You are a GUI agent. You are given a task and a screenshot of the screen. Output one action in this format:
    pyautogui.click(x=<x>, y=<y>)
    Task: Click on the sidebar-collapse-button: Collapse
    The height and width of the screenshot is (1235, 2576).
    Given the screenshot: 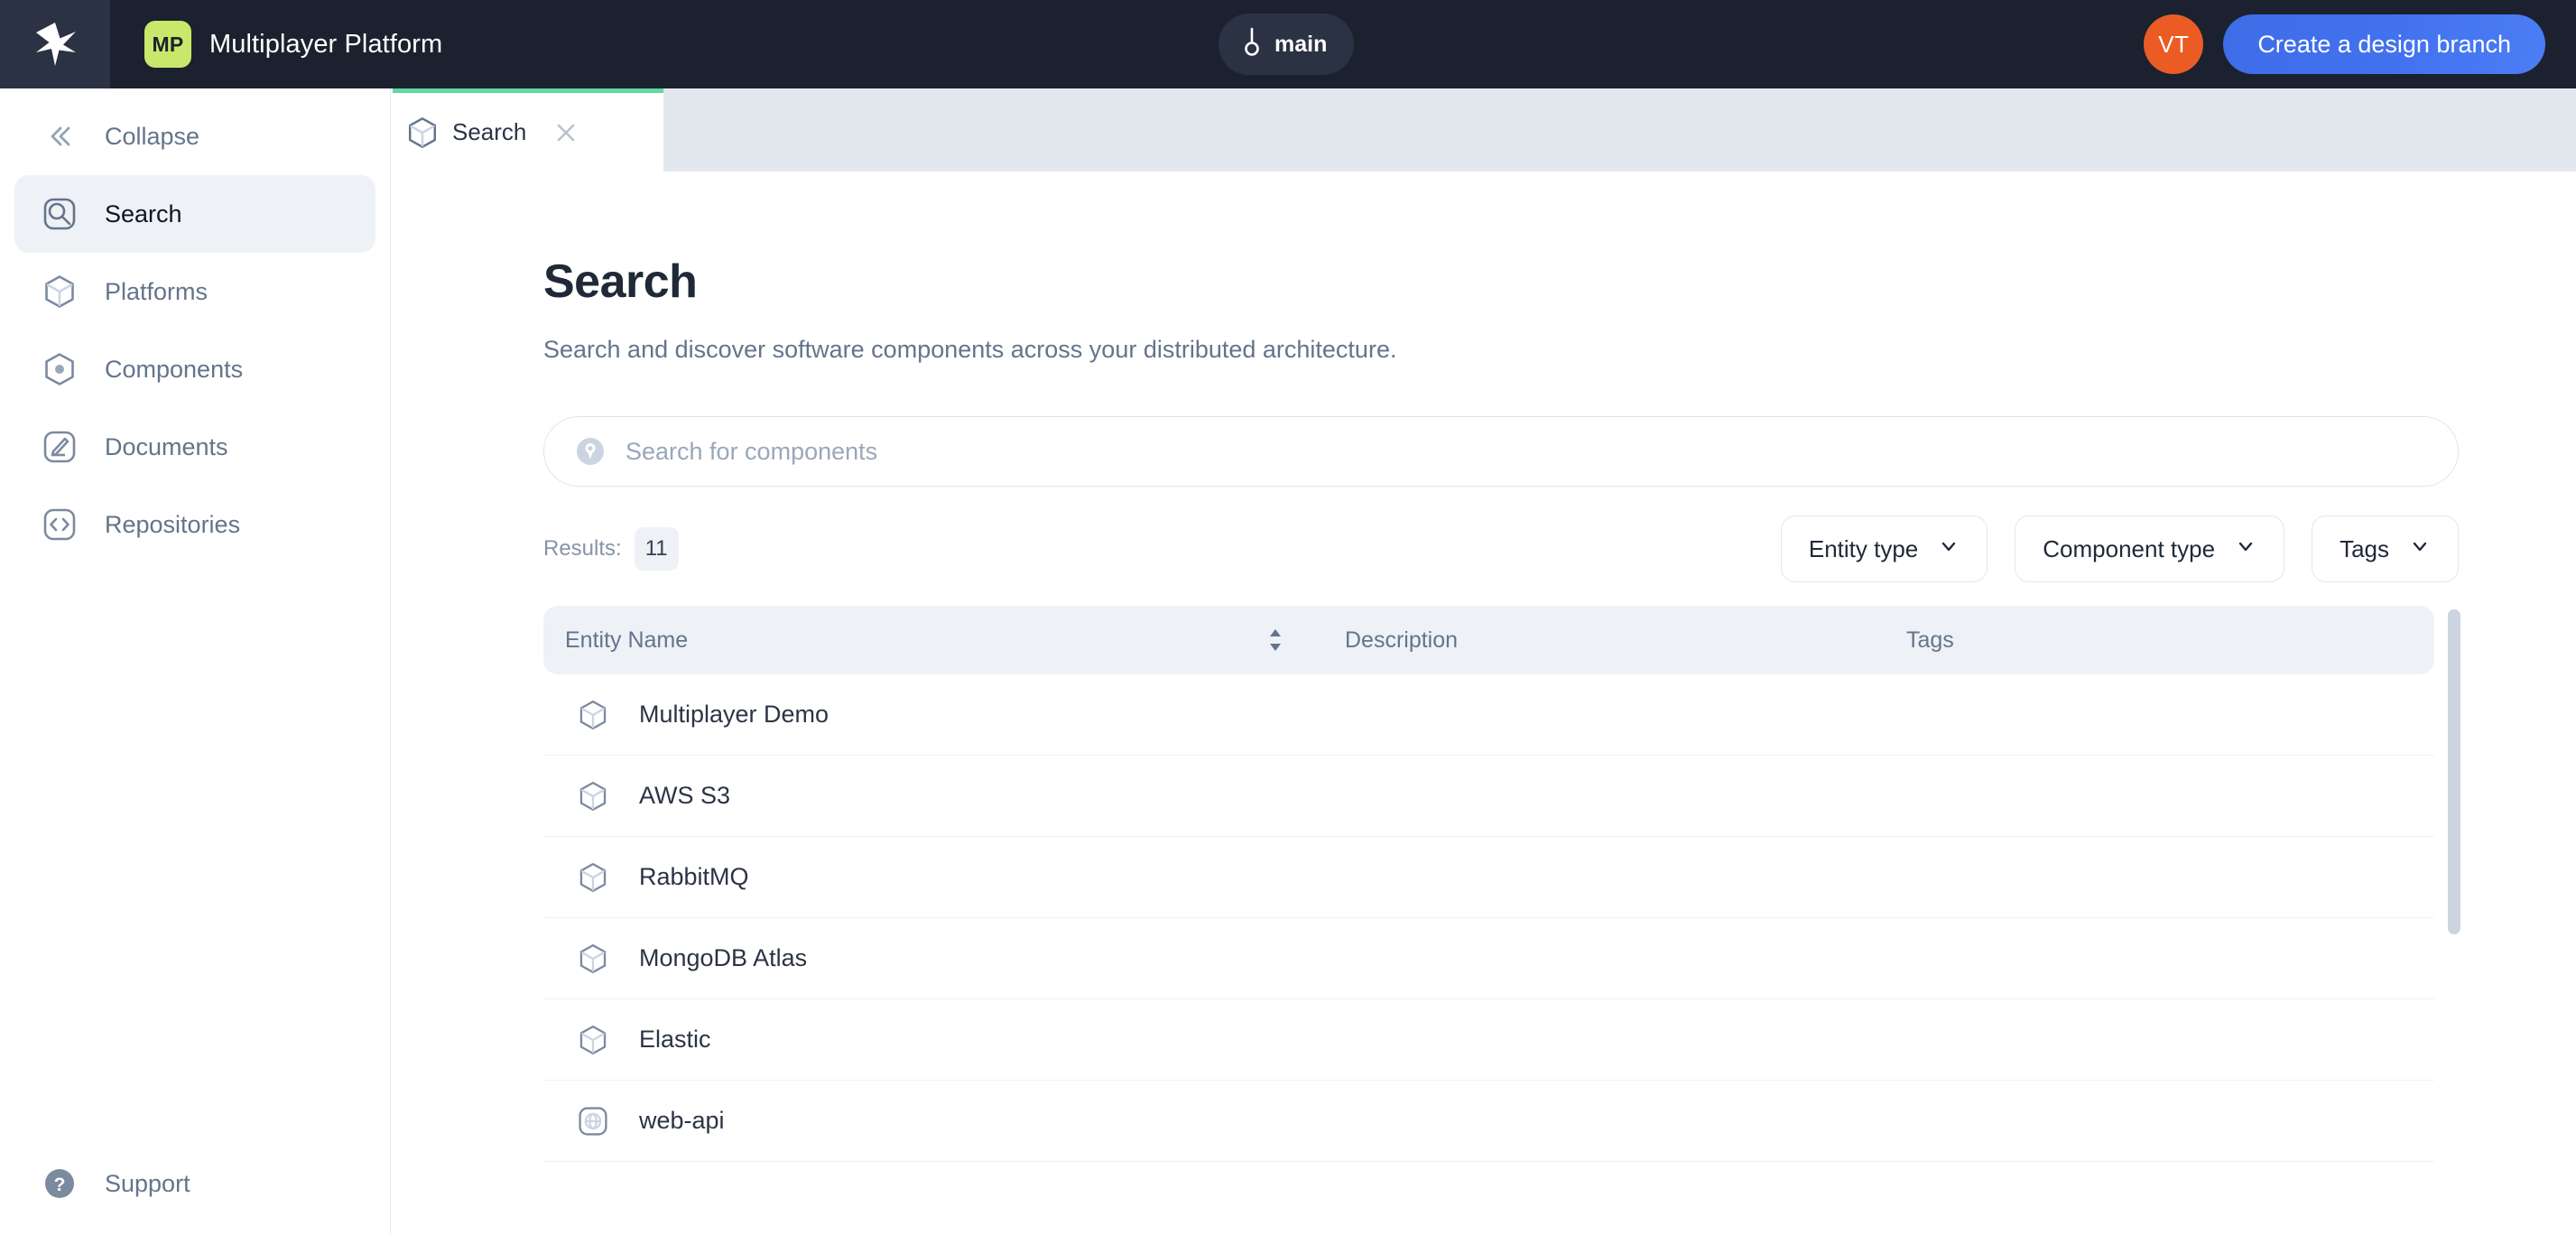 What is the action you would take?
    pyautogui.click(x=195, y=137)
    